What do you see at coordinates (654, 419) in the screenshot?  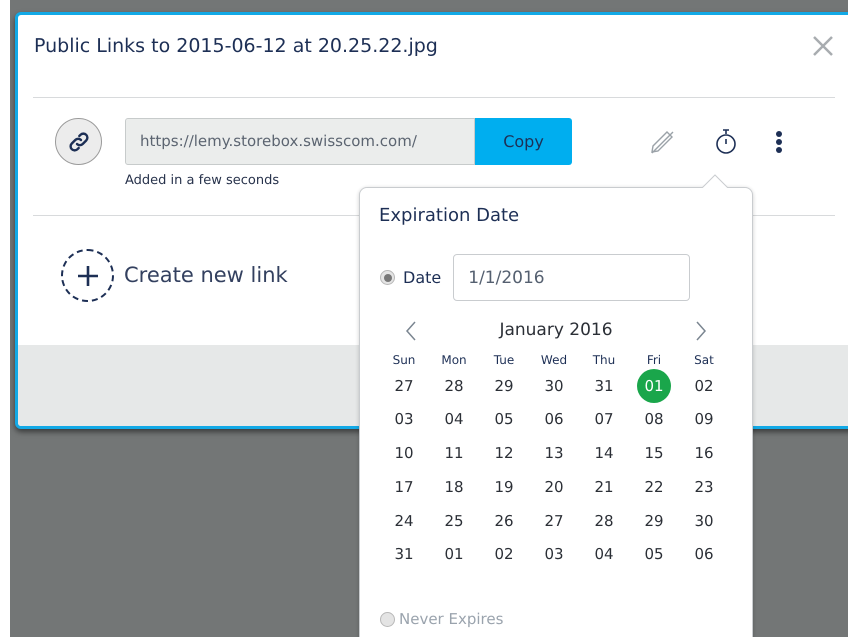 I see `calendar-day: 08` at bounding box center [654, 419].